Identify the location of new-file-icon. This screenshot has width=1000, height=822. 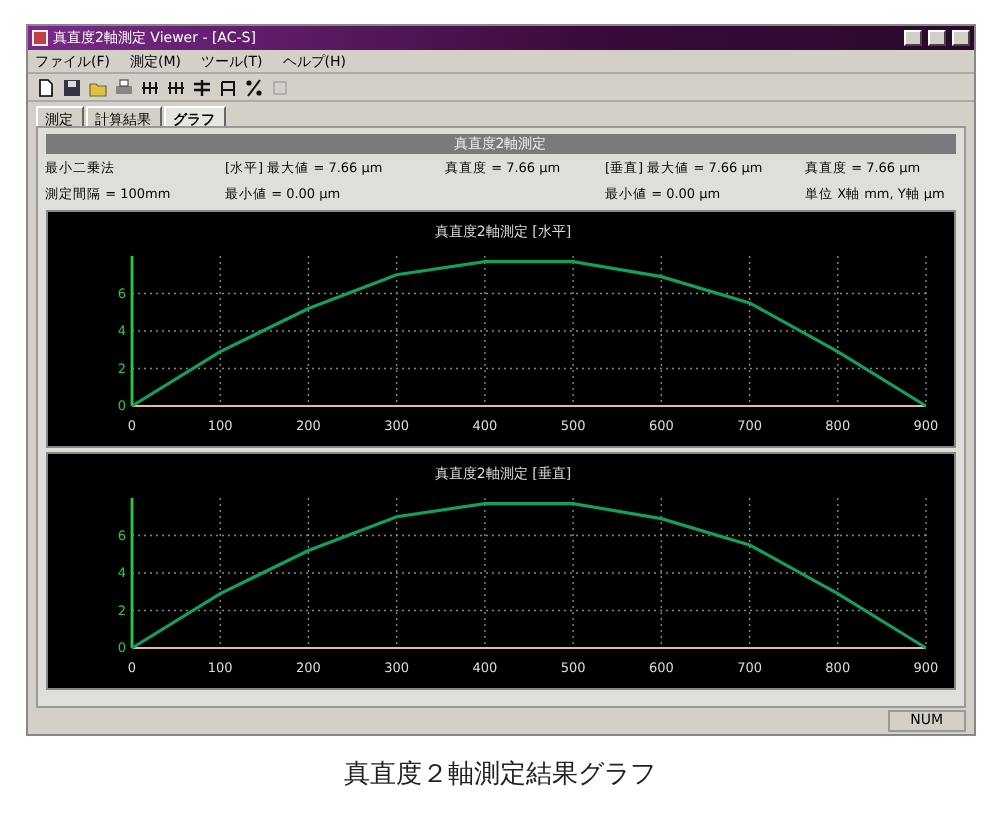
(45, 87).